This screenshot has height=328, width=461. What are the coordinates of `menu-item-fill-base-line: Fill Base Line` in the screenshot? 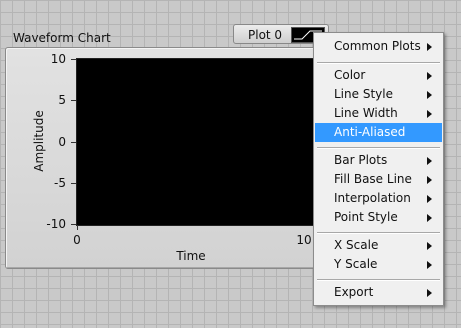 It's located at (378, 179).